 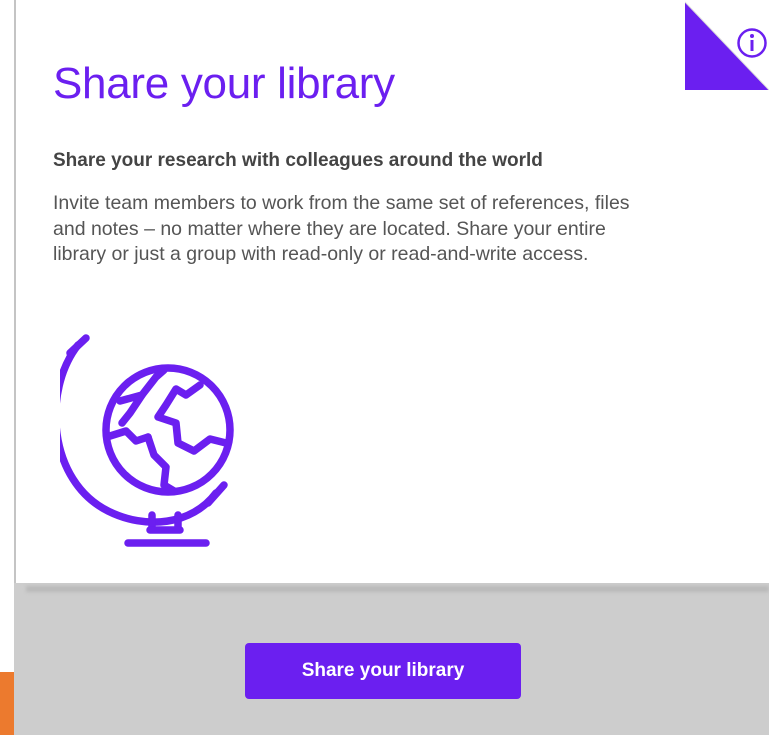 What do you see at coordinates (7, 703) in the screenshot?
I see `edge-accent-bar` at bounding box center [7, 703].